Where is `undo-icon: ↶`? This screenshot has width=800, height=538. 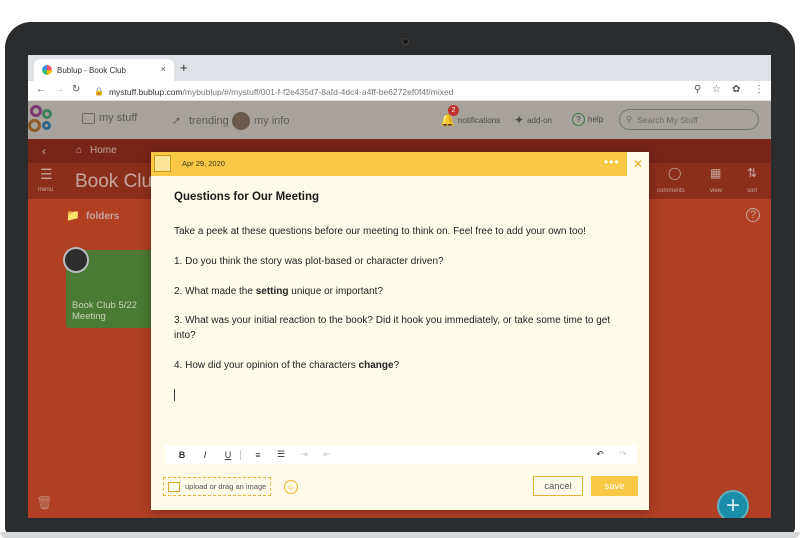 undo-icon: ↶ is located at coordinates (600, 454).